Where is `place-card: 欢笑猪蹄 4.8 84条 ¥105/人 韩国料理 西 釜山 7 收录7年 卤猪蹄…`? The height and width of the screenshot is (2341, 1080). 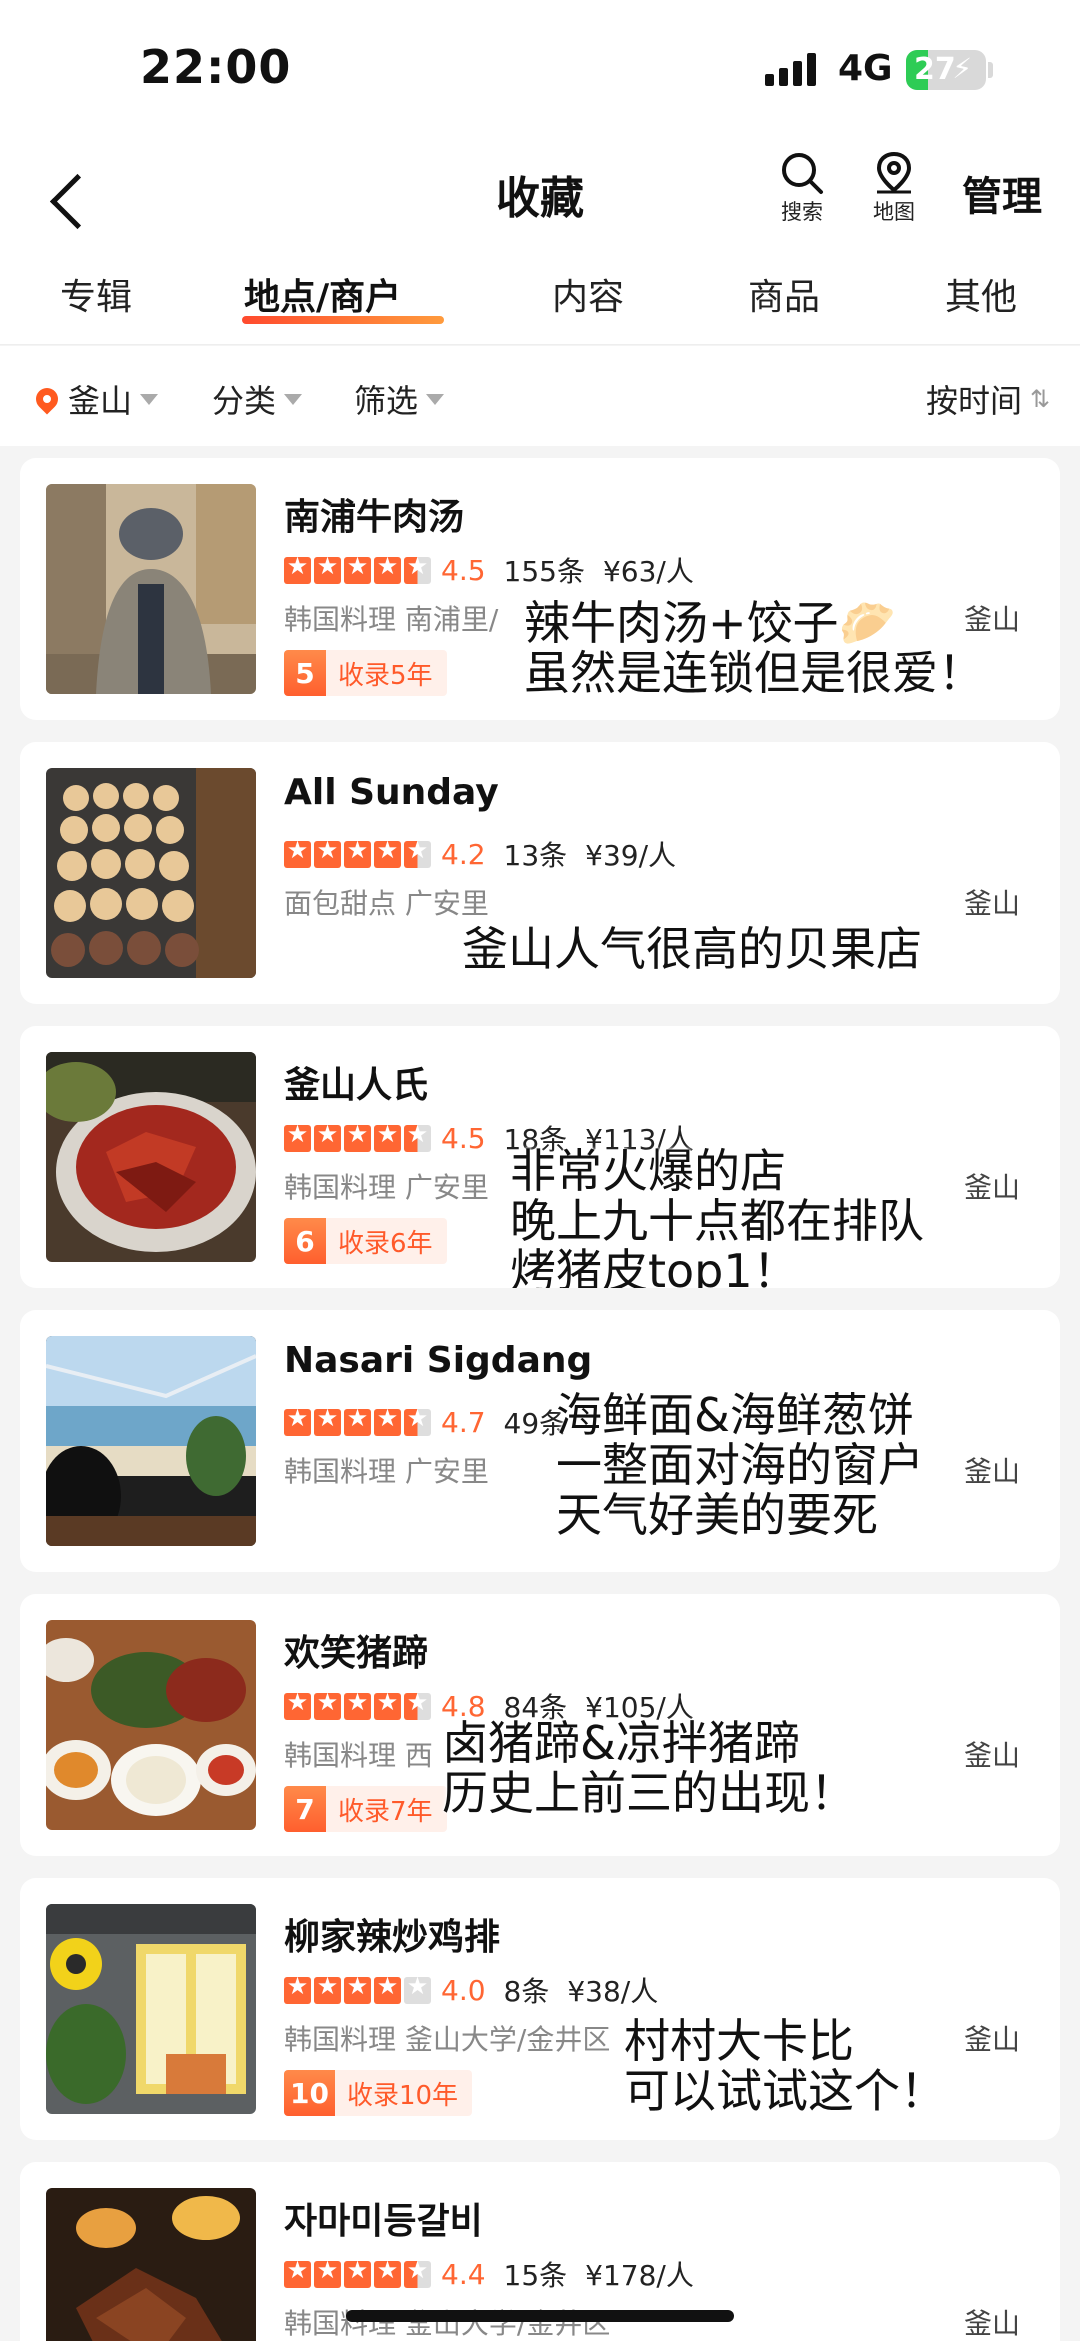
place-card: 欢笑猪蹄 4.8 84条 ¥105/人 韩国料理 西 釜山 7 收录7年 卤猪蹄… is located at coordinates (540, 1725).